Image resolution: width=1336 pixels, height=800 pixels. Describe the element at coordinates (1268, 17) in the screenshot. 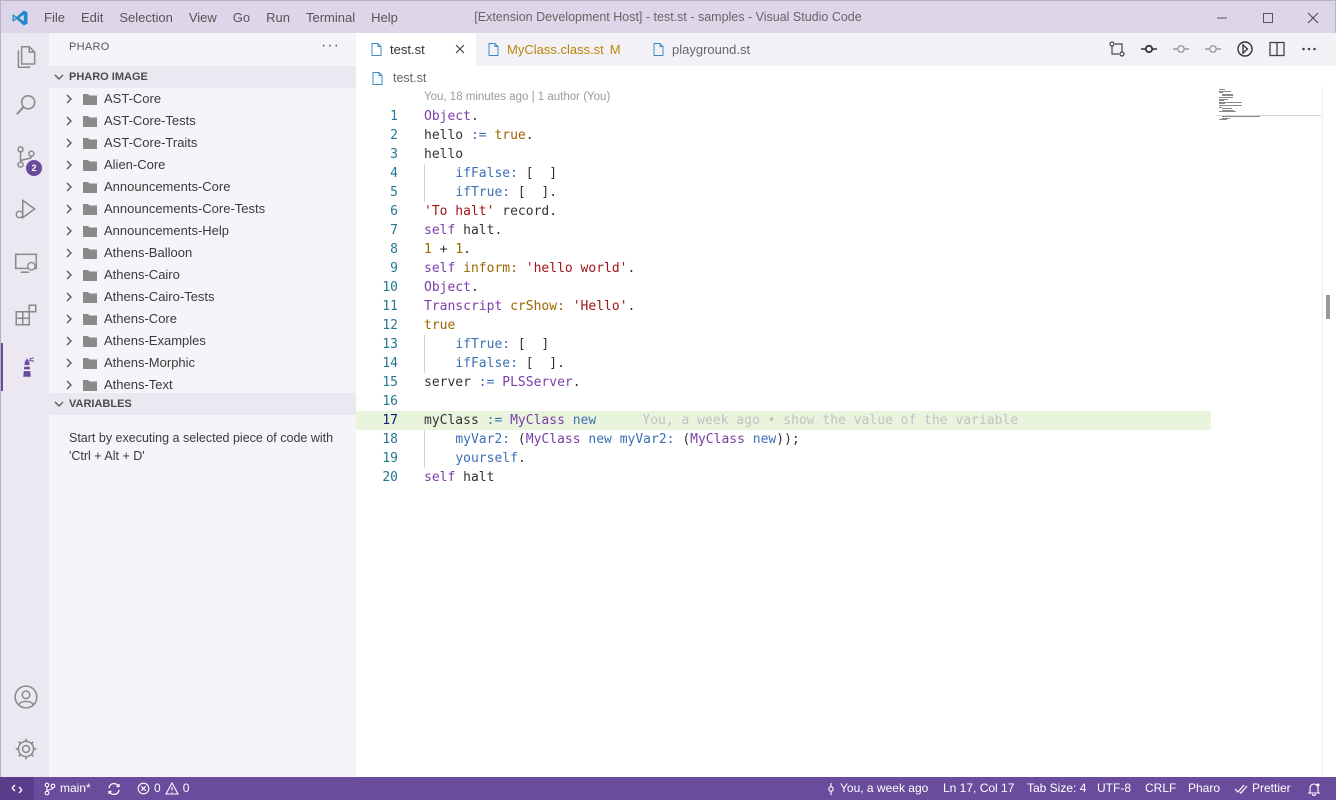

I see `maximize-button` at that location.